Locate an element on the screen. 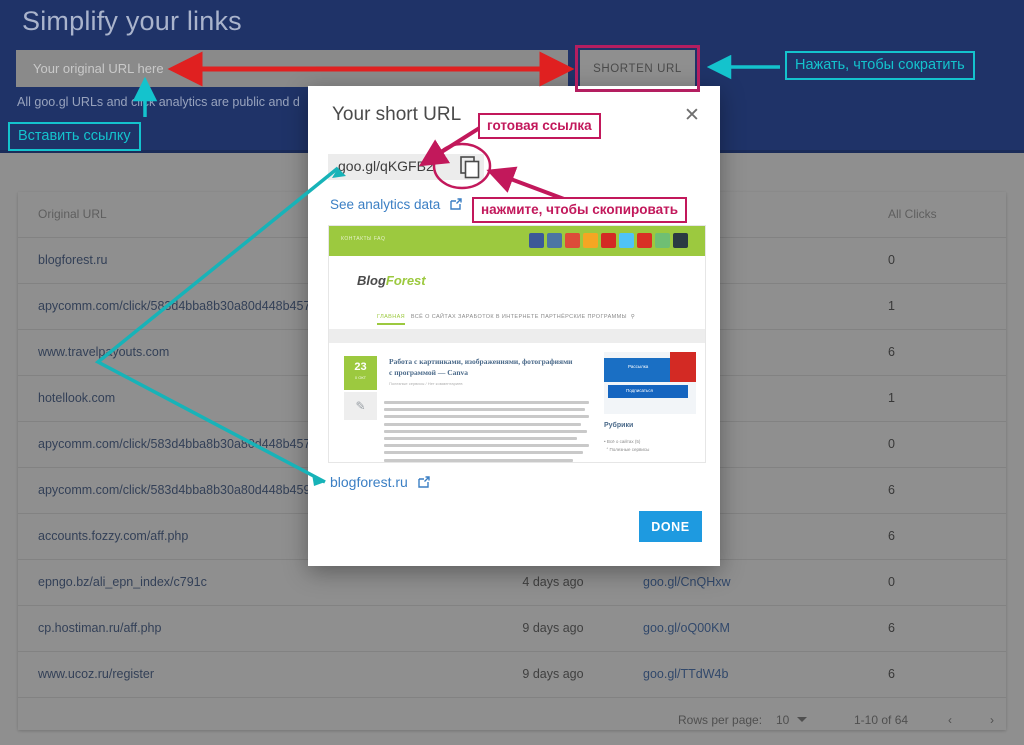  preview-logo-primary: Blog is located at coordinates (371, 280).